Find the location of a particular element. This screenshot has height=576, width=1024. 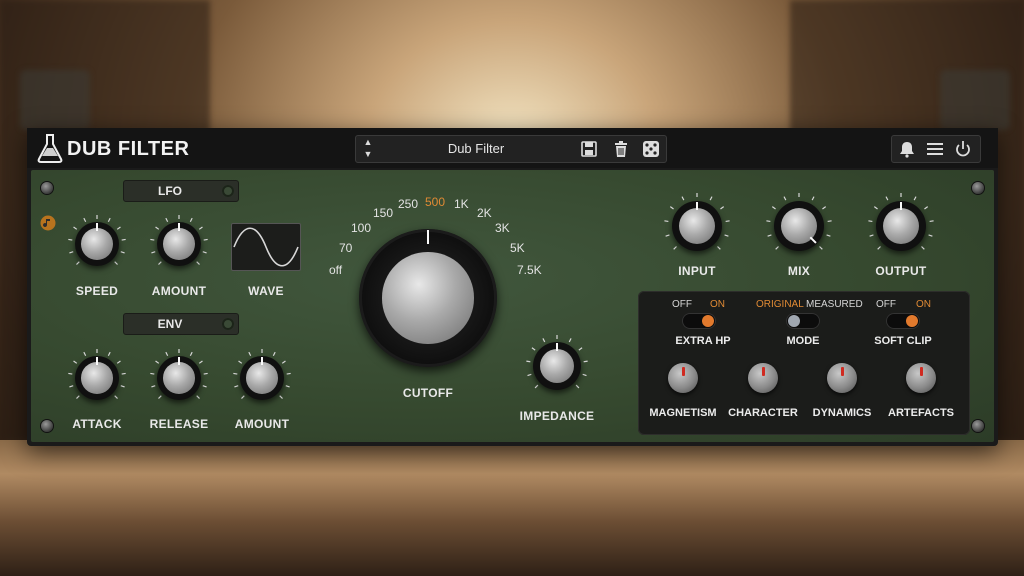

dynamics-knob is located at coordinates (842, 378).